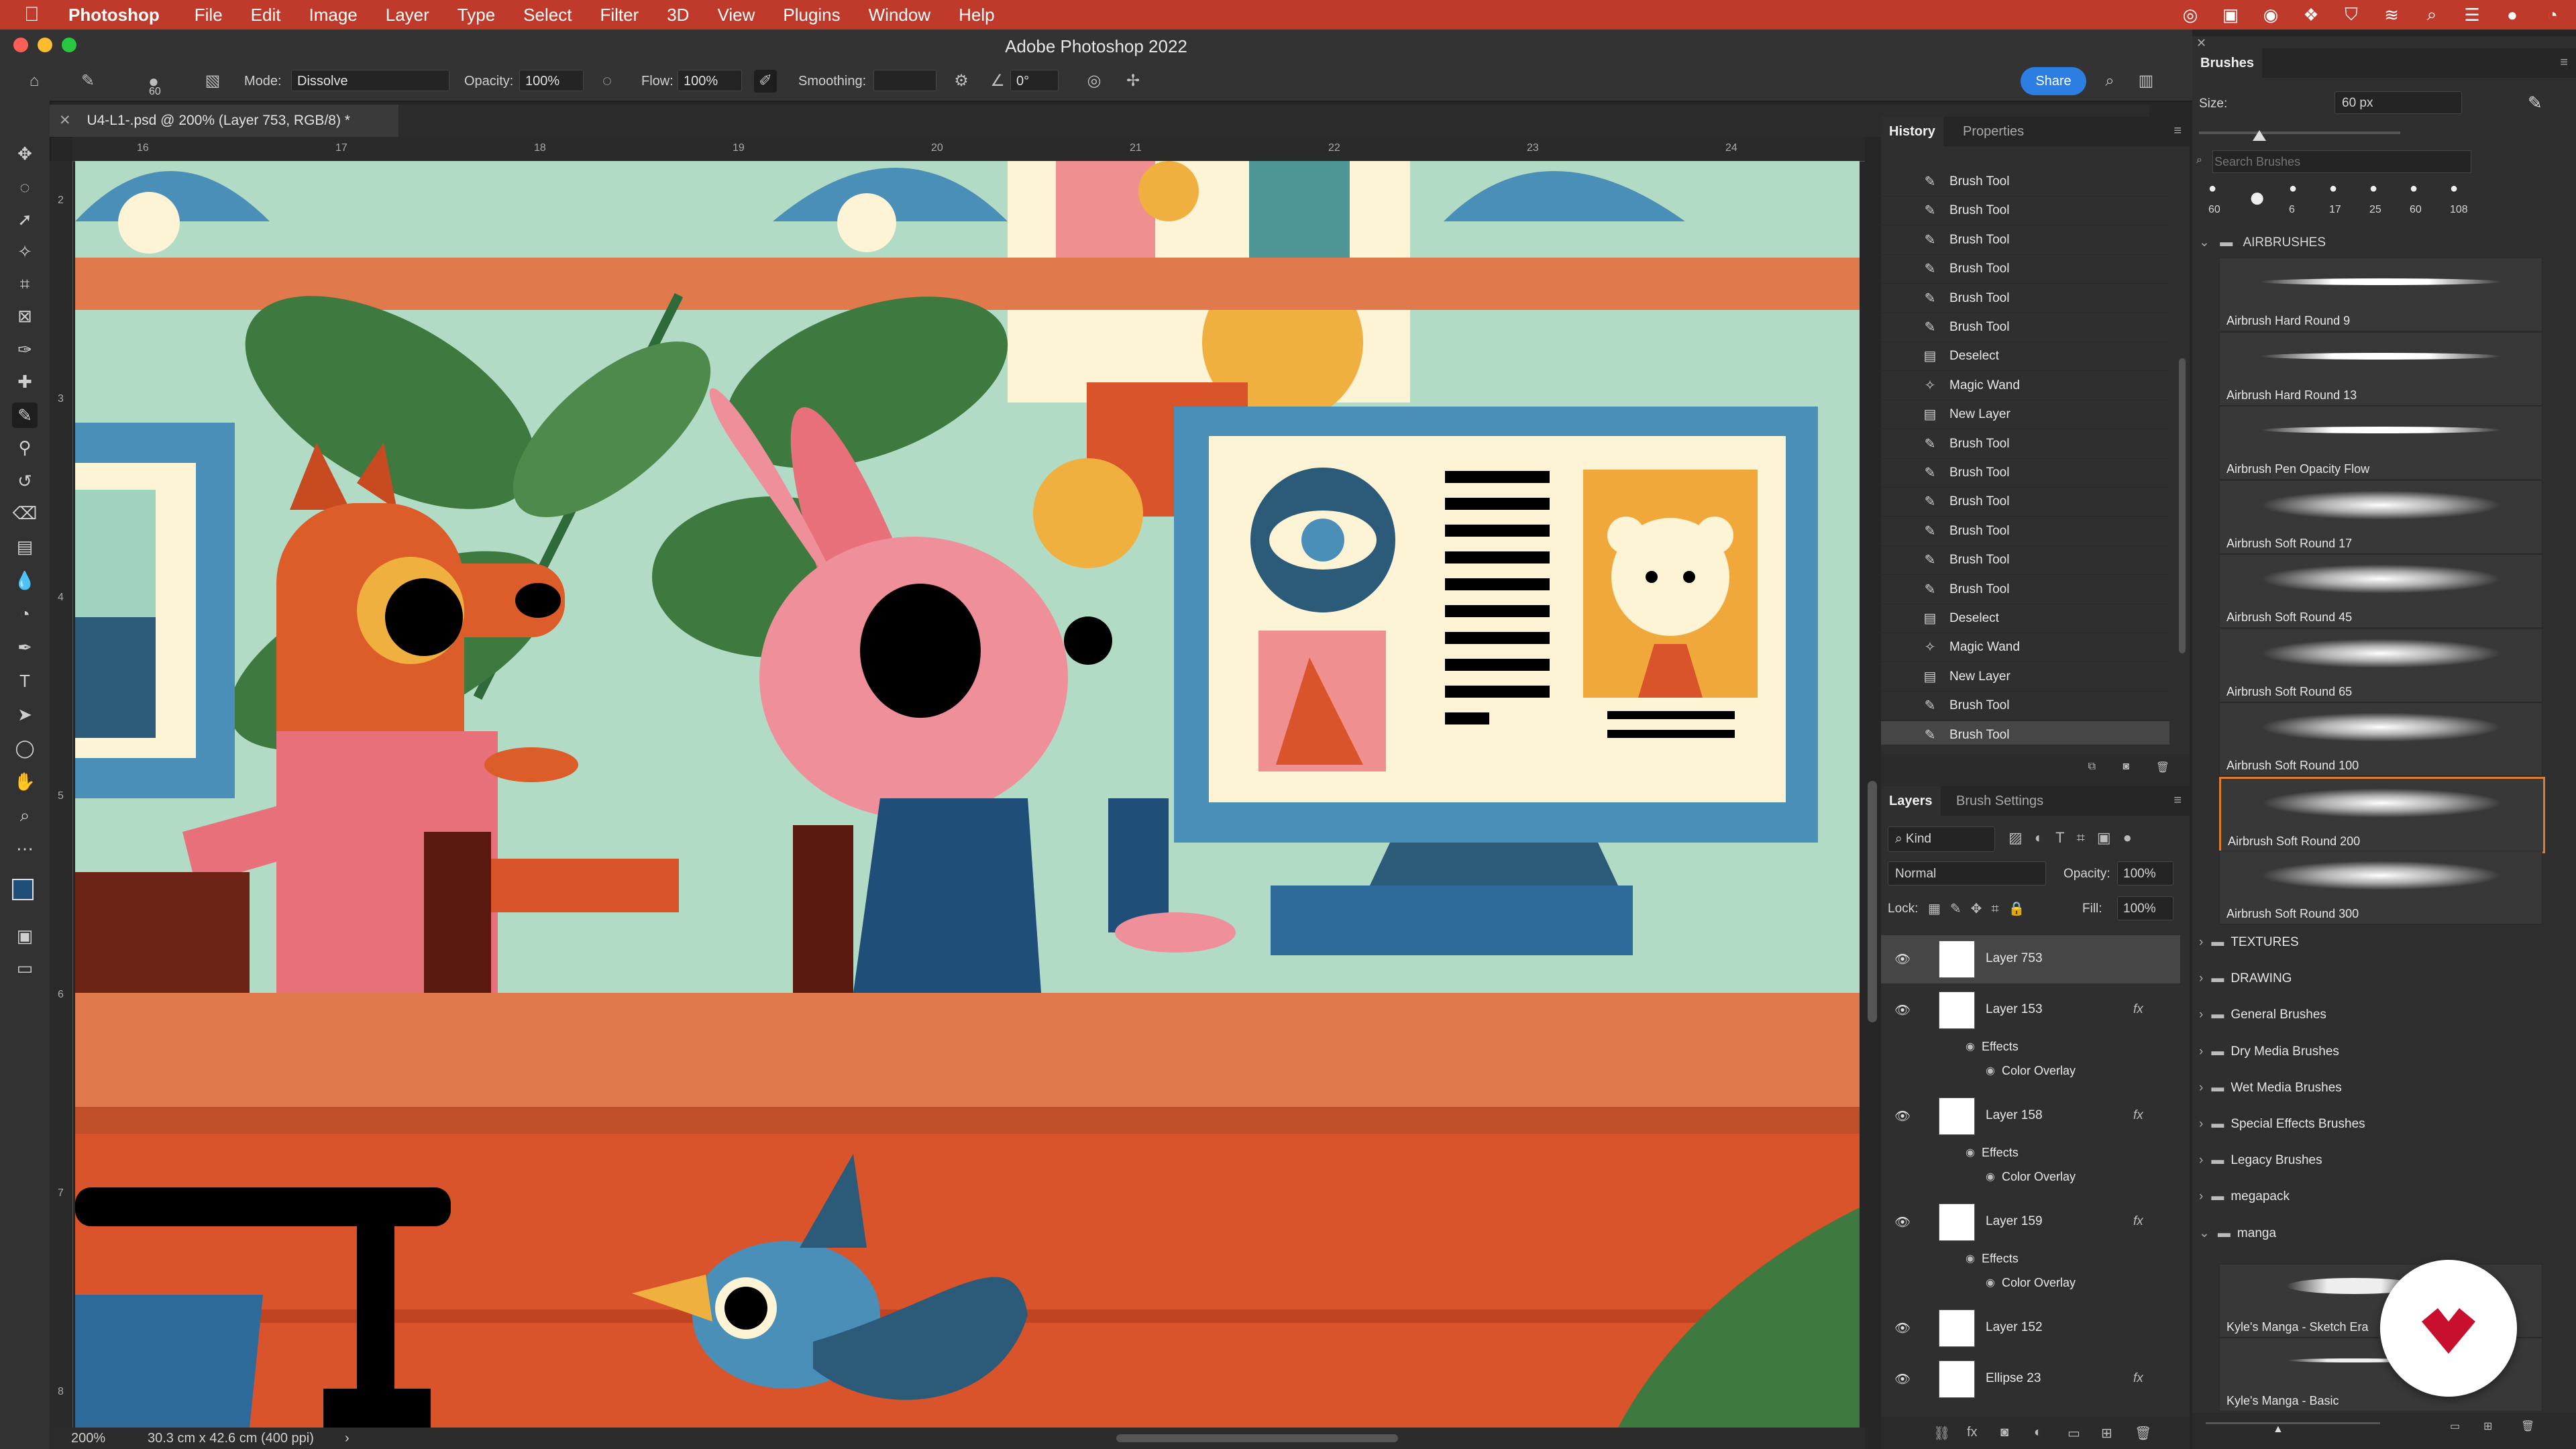  What do you see at coordinates (2338, 198) in the screenshot?
I see `recent-brush-preset: ● 17` at bounding box center [2338, 198].